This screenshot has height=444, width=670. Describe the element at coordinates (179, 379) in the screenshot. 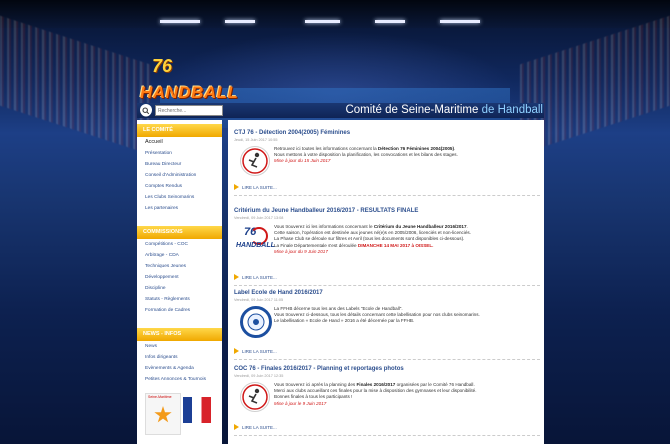

I see `sidebar-item-annonces: Petites Annonces & Tournois` at that location.